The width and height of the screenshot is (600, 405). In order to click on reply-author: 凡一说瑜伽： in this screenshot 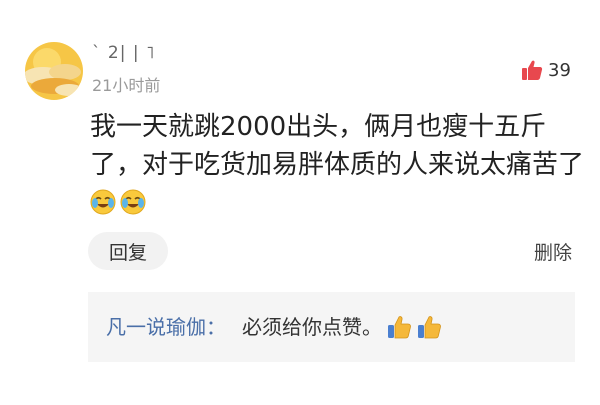, I will do `click(166, 327)`.